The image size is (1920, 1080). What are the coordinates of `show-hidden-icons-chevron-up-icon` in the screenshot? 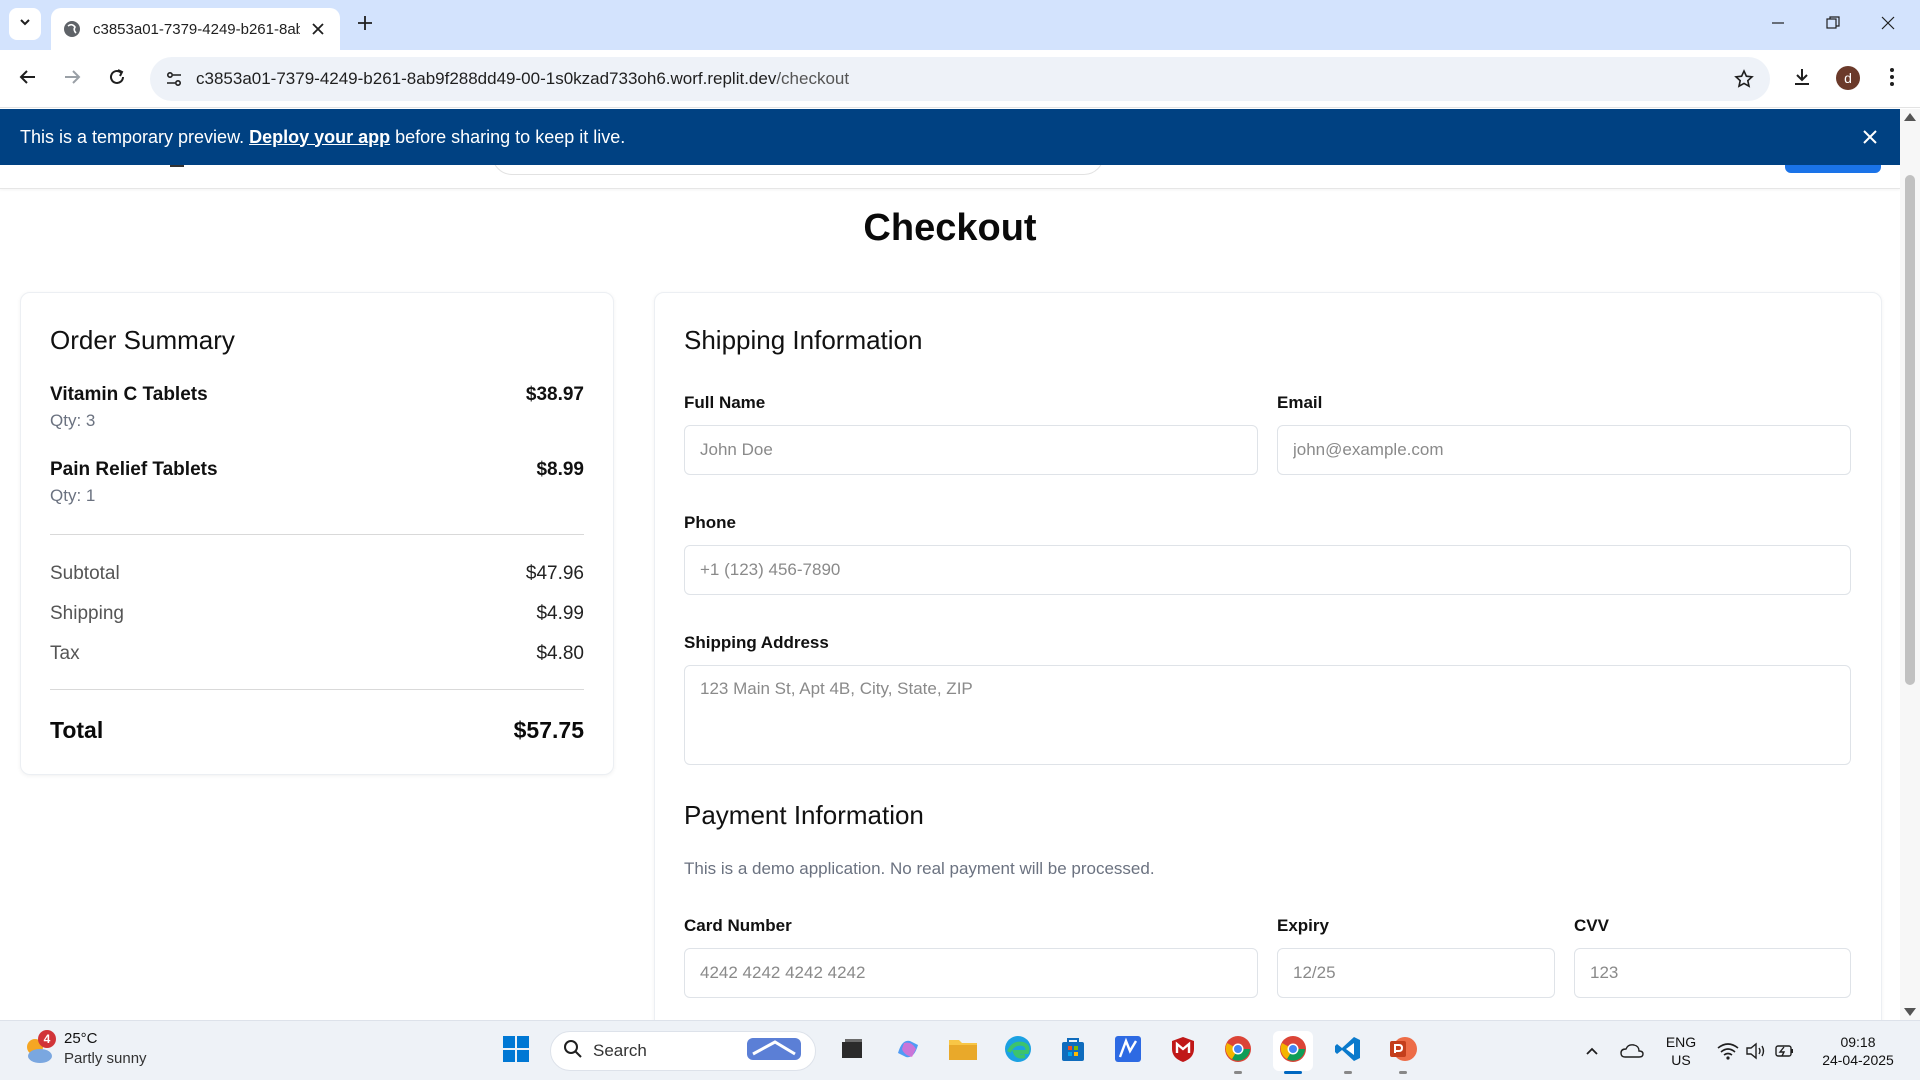 It's located at (1592, 1051).